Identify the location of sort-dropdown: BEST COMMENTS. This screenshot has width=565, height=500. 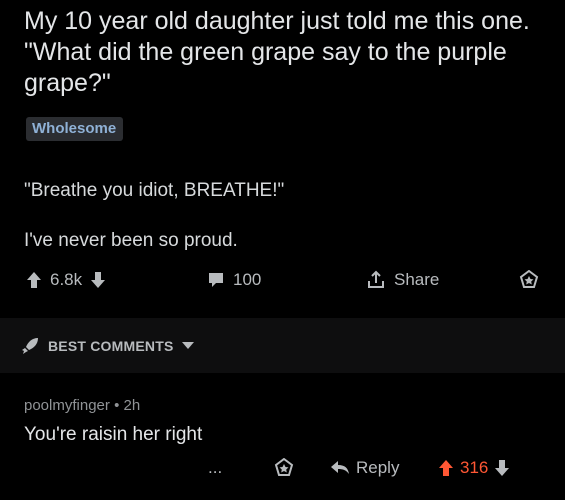
(107, 346).